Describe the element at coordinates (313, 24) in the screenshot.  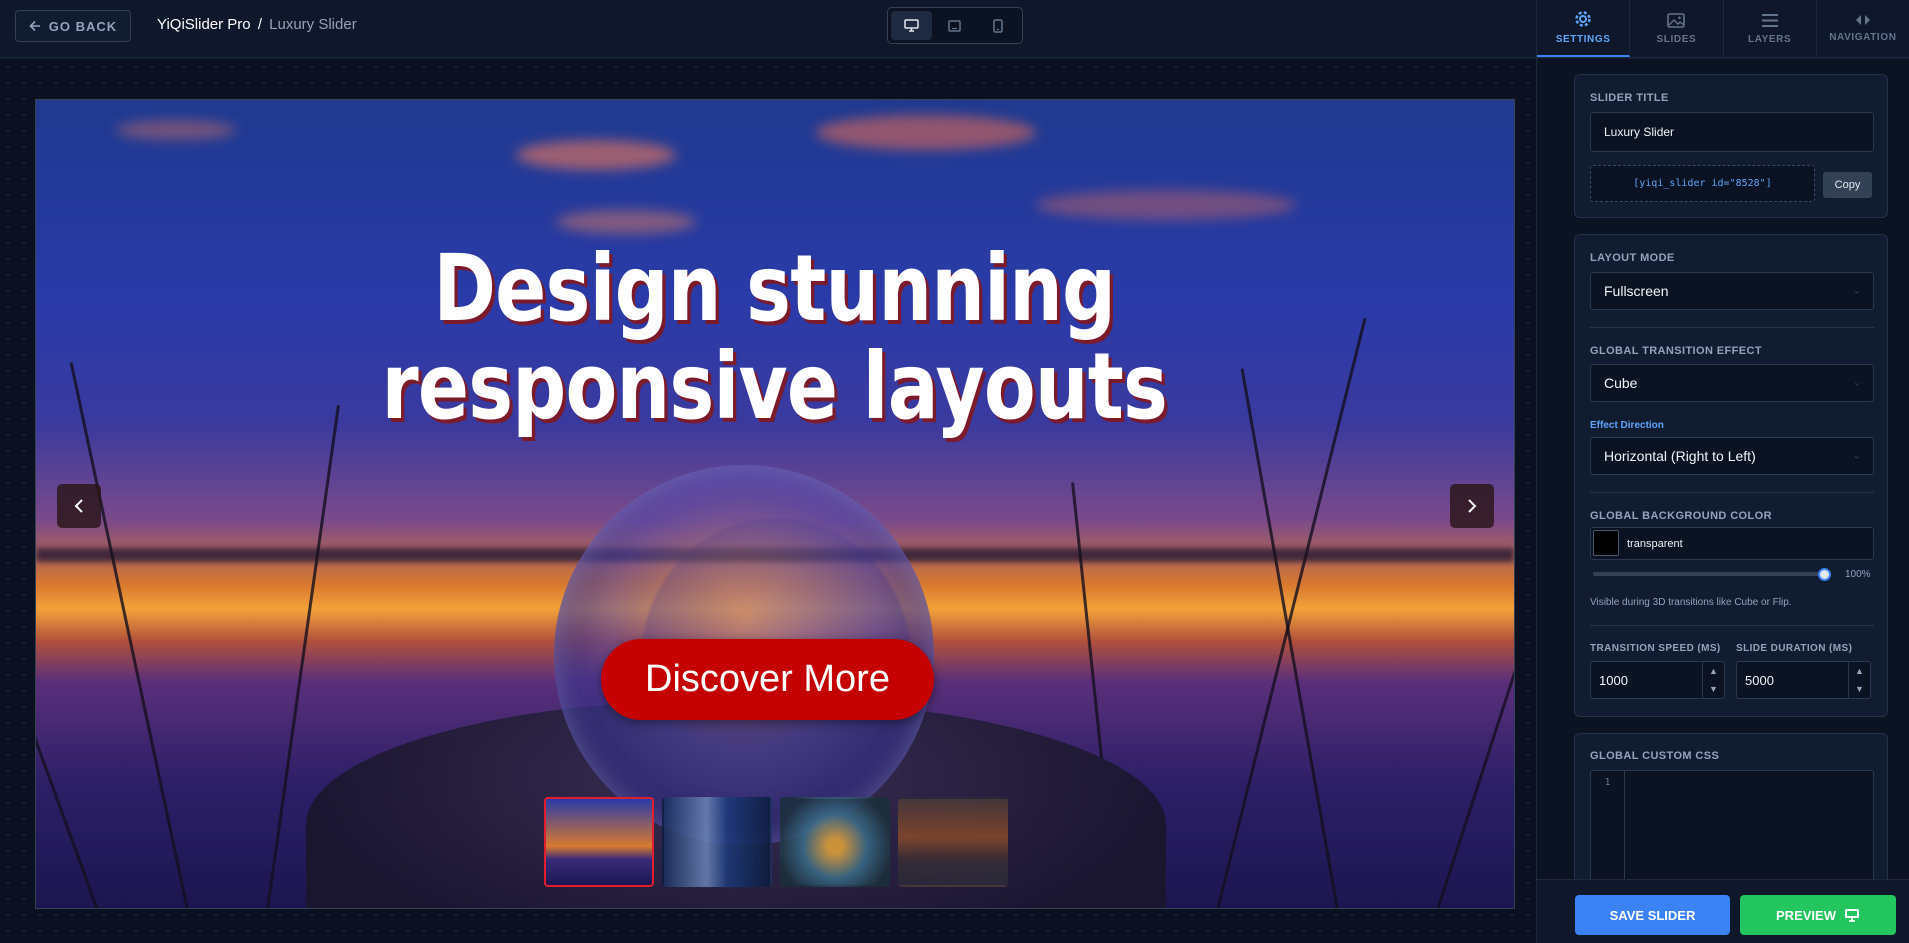
I see `breadcrumb-current: Luxury Slider` at that location.